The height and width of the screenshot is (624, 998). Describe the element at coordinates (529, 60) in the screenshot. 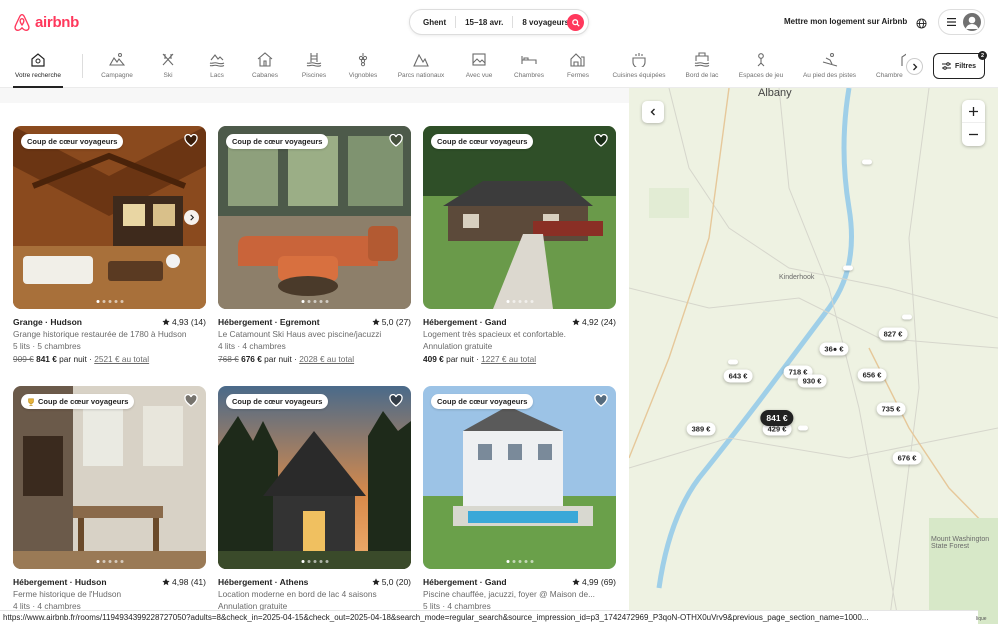

I see `room-icon` at that location.